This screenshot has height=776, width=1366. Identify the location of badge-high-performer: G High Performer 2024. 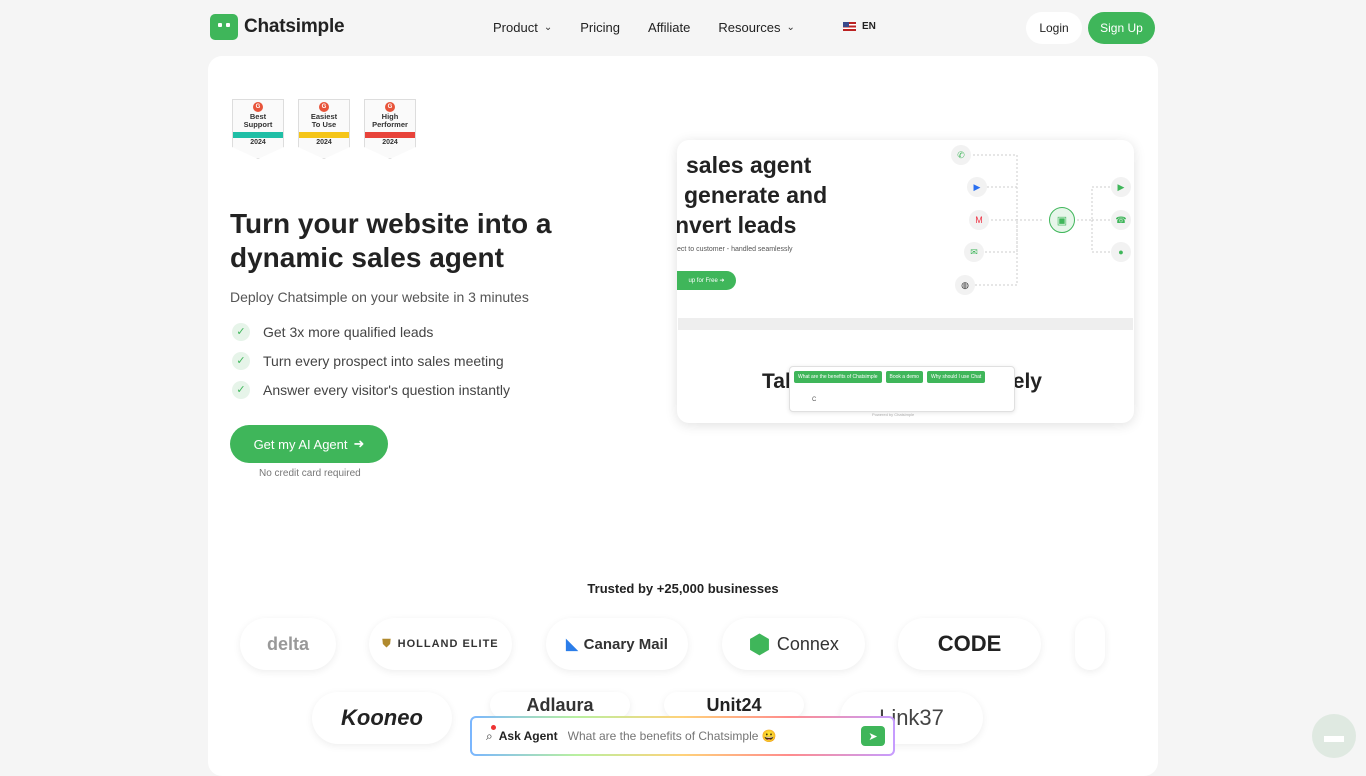
(390, 129).